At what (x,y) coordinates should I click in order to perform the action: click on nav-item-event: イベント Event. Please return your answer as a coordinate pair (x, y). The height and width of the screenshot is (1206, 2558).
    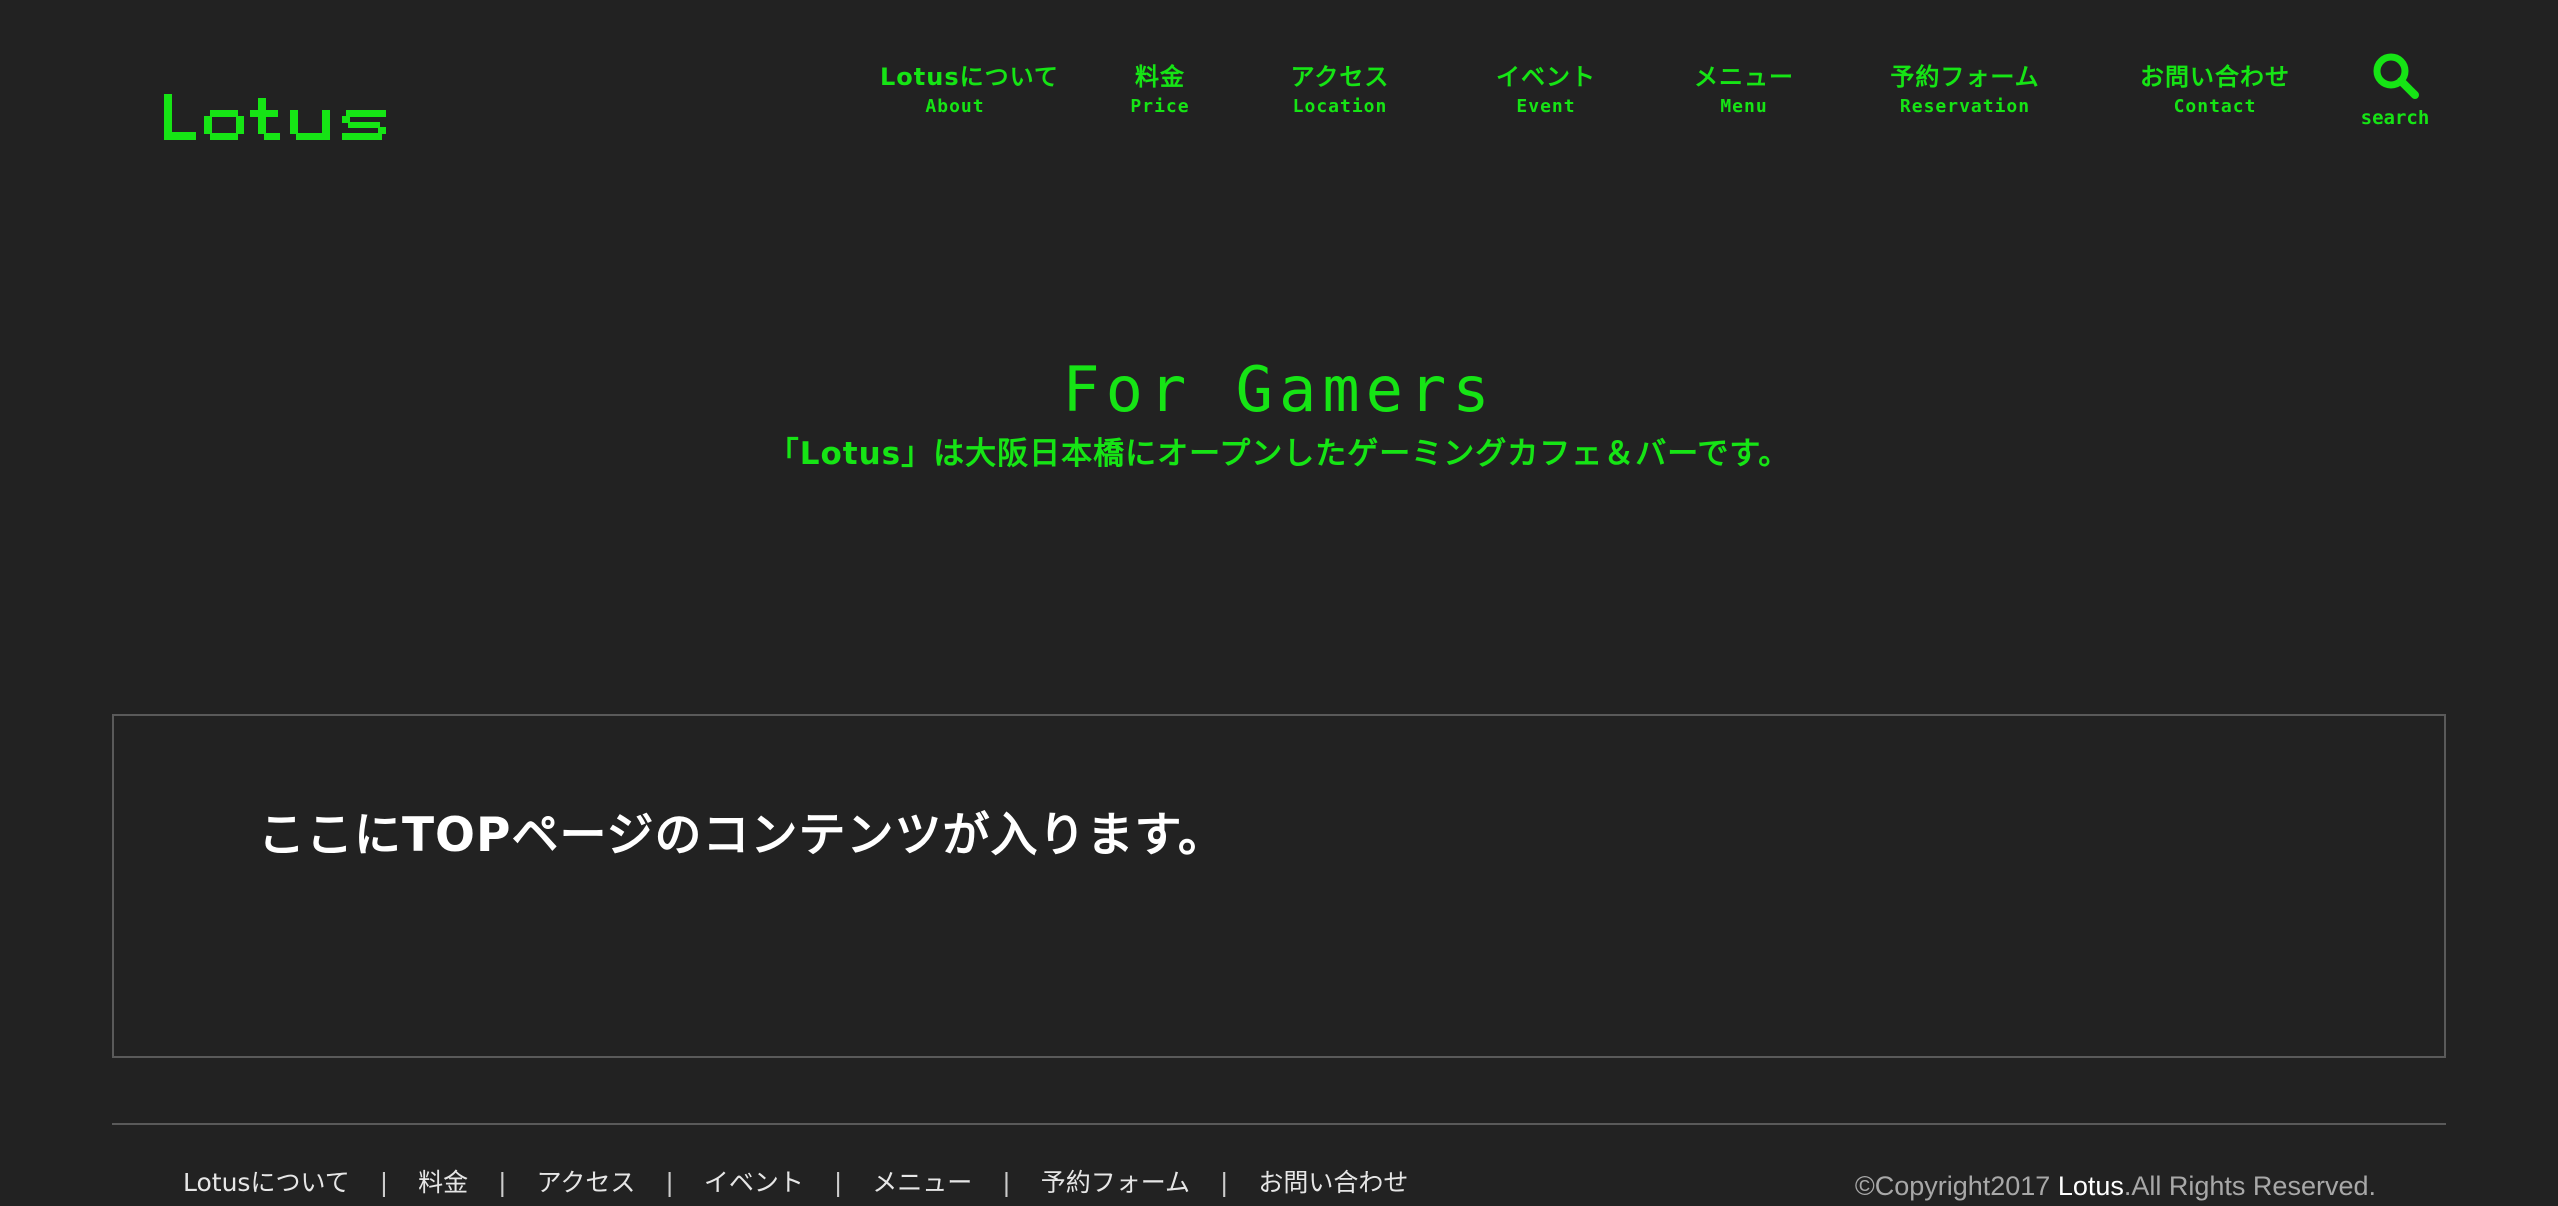
    Looking at the image, I should click on (1546, 90).